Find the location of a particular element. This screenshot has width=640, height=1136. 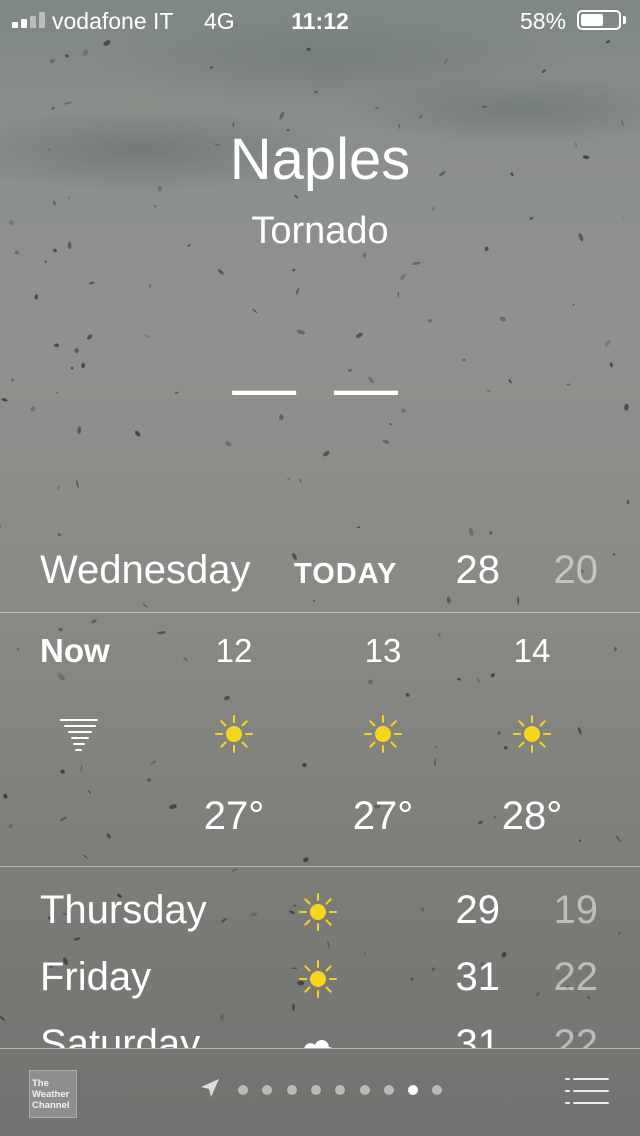

divider-bottom is located at coordinates (320, 866).